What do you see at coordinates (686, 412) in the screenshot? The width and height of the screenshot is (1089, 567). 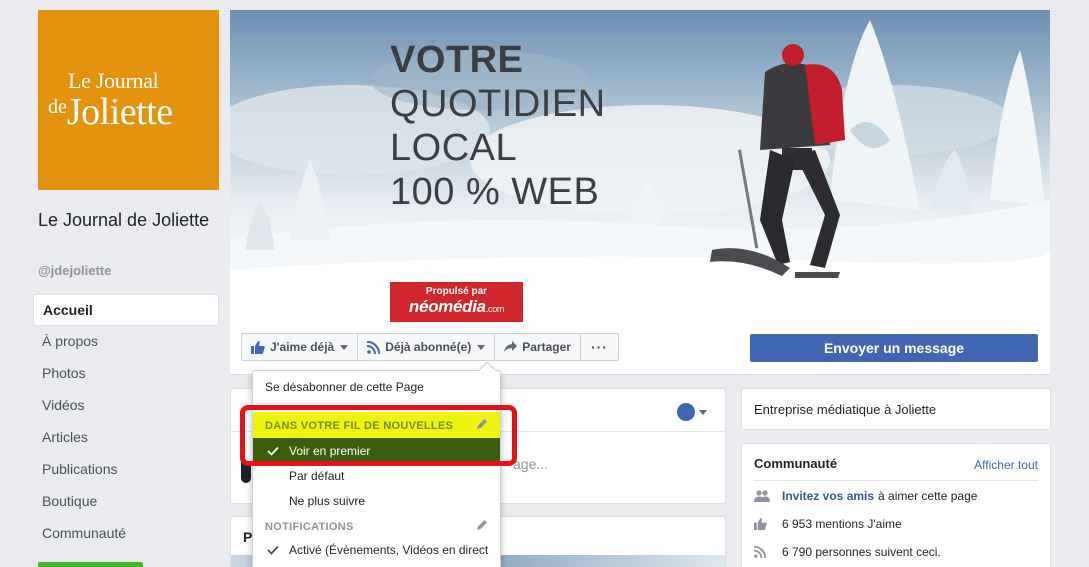 I see `page-avatar-icon` at bounding box center [686, 412].